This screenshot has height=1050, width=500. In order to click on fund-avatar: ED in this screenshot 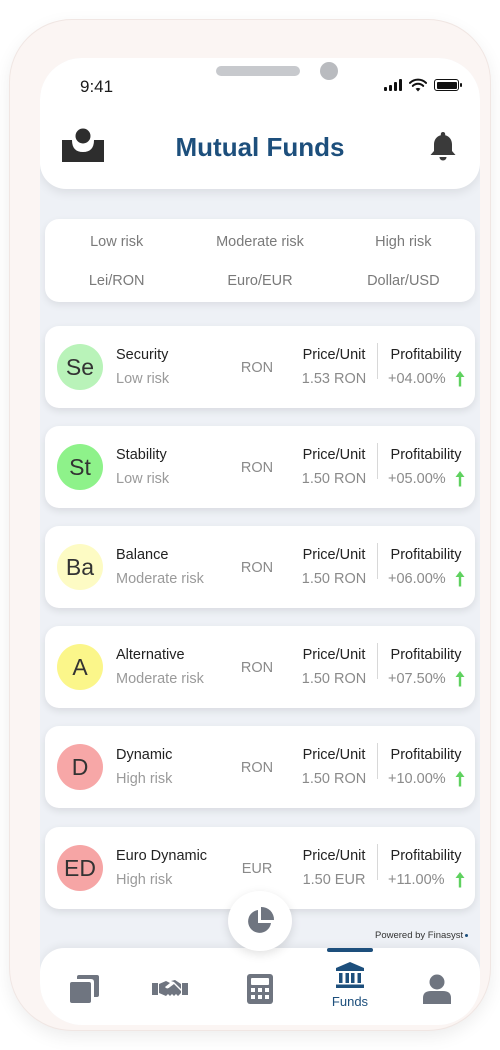, I will do `click(80, 868)`.